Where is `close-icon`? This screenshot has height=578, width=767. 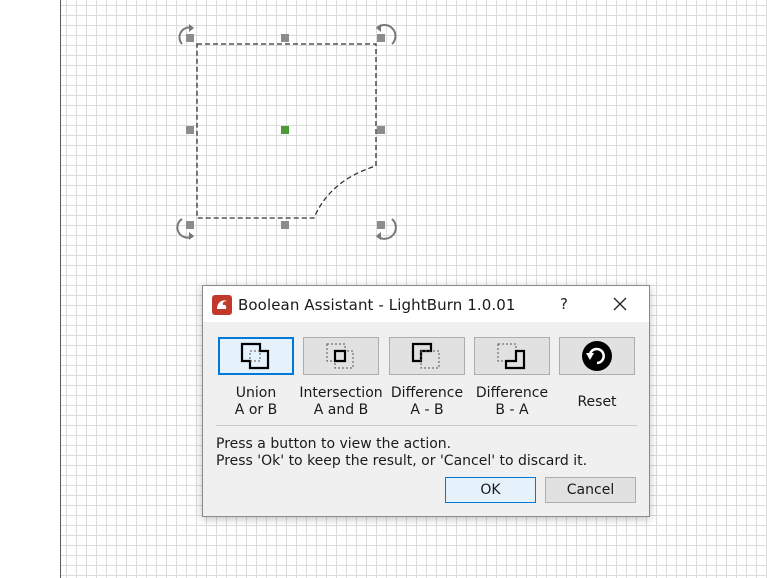
close-icon is located at coordinates (620, 304).